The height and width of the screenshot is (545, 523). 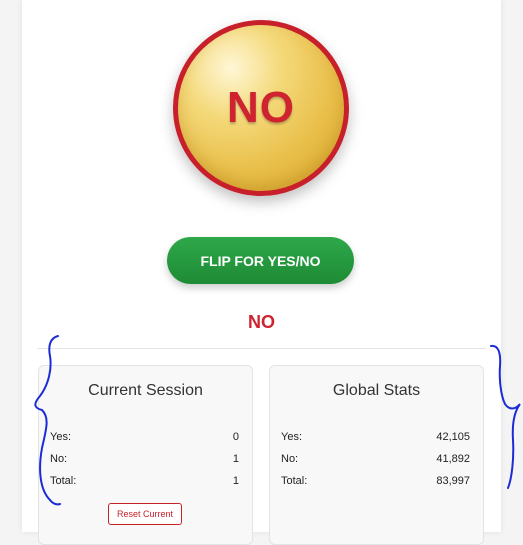 I want to click on current-no-row: No: 1, so click(x=144, y=460).